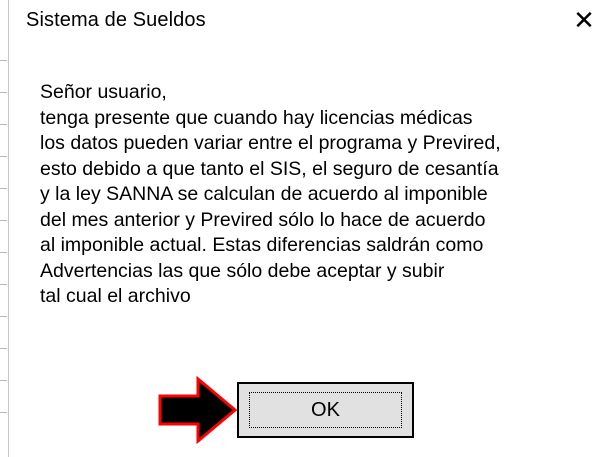 The height and width of the screenshot is (457, 608). I want to click on dialog-title: Sistema de Sueldos, so click(116, 20).